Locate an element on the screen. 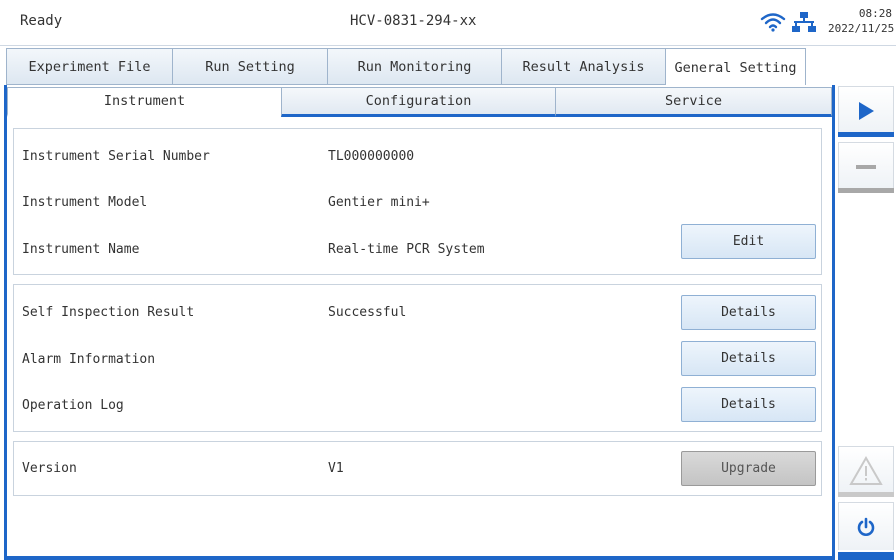  power-button-bar is located at coordinates (866, 556).